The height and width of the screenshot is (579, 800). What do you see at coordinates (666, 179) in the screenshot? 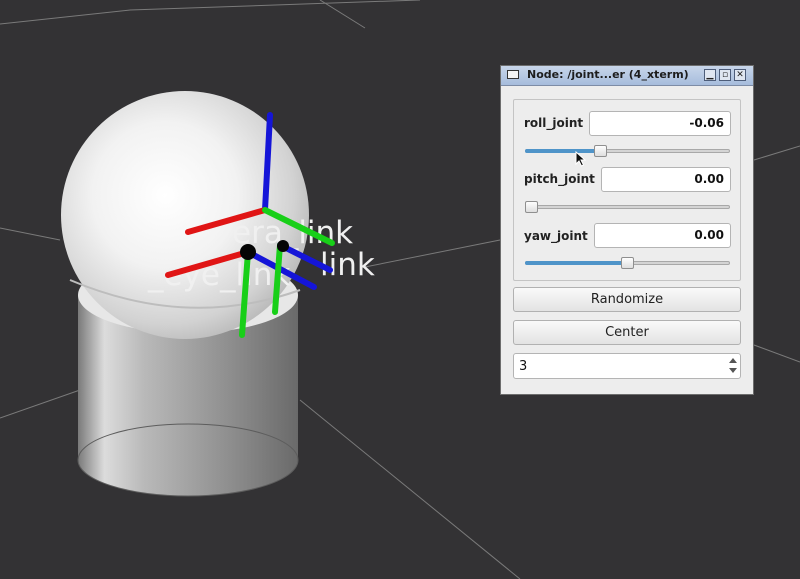
I see `pitch-joint-value-field: 0.00` at bounding box center [666, 179].